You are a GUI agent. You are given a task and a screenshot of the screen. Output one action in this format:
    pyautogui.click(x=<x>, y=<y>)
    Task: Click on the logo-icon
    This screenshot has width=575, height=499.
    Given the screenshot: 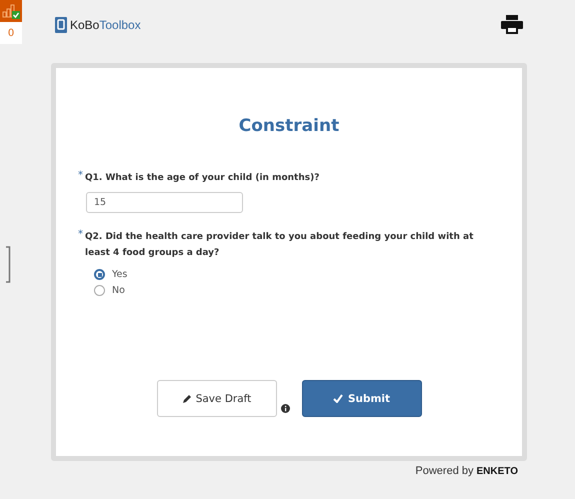 What is the action you would take?
    pyautogui.click(x=61, y=24)
    